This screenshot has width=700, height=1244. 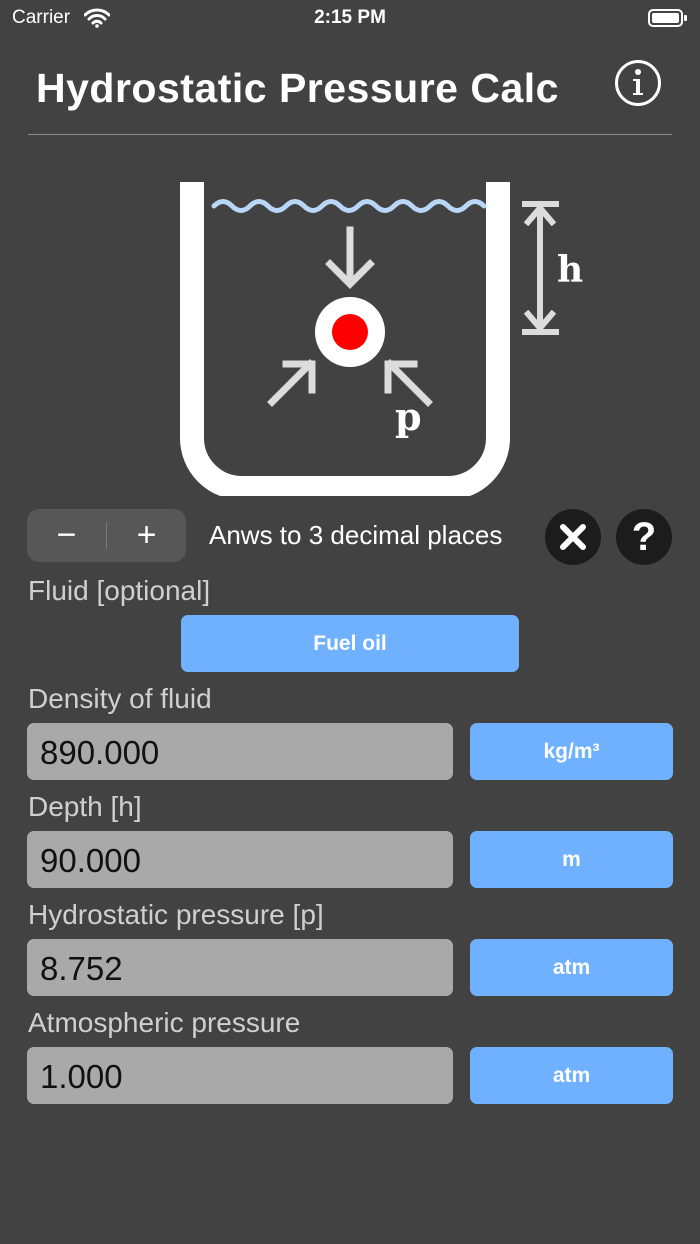 I want to click on down-arrow-icon, so click(x=350, y=257).